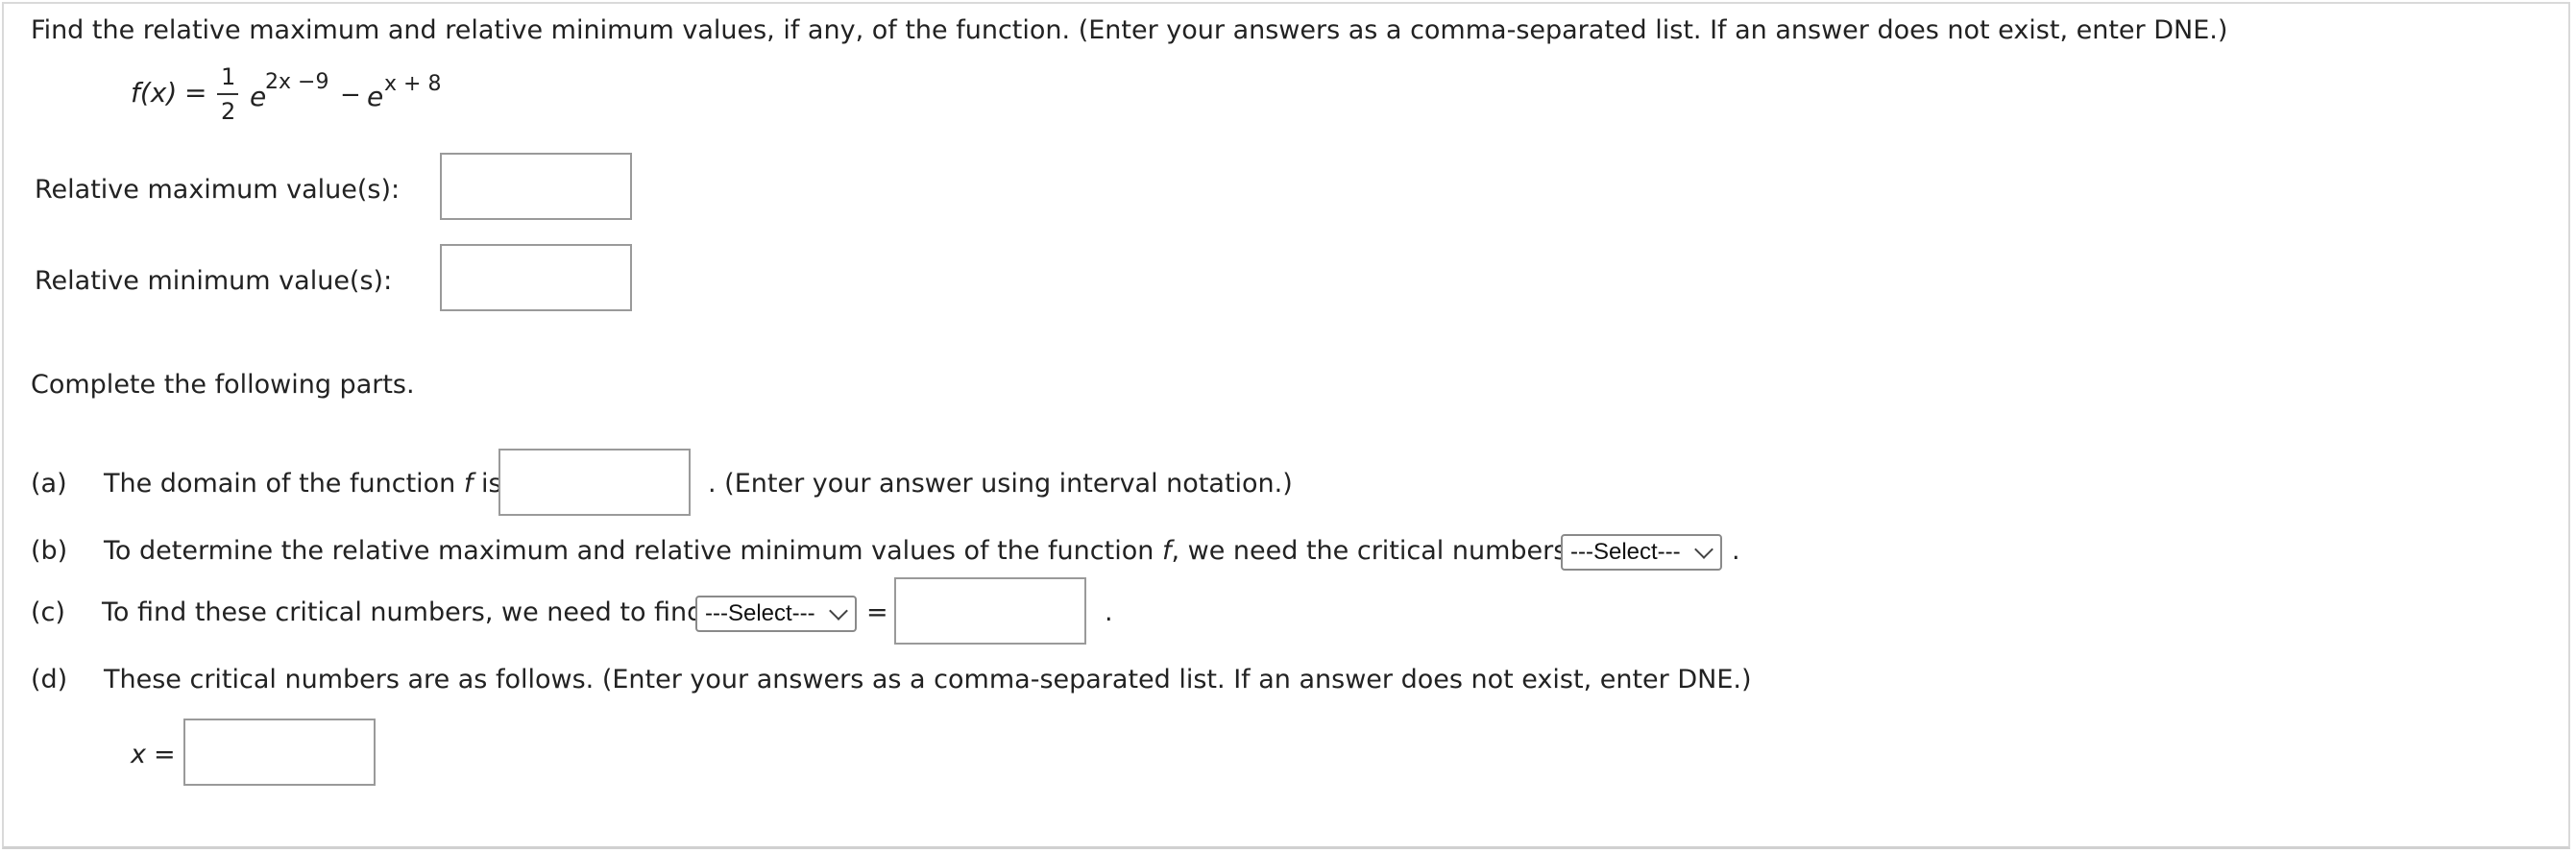  I want to click on part-c-equals: =, so click(877, 612).